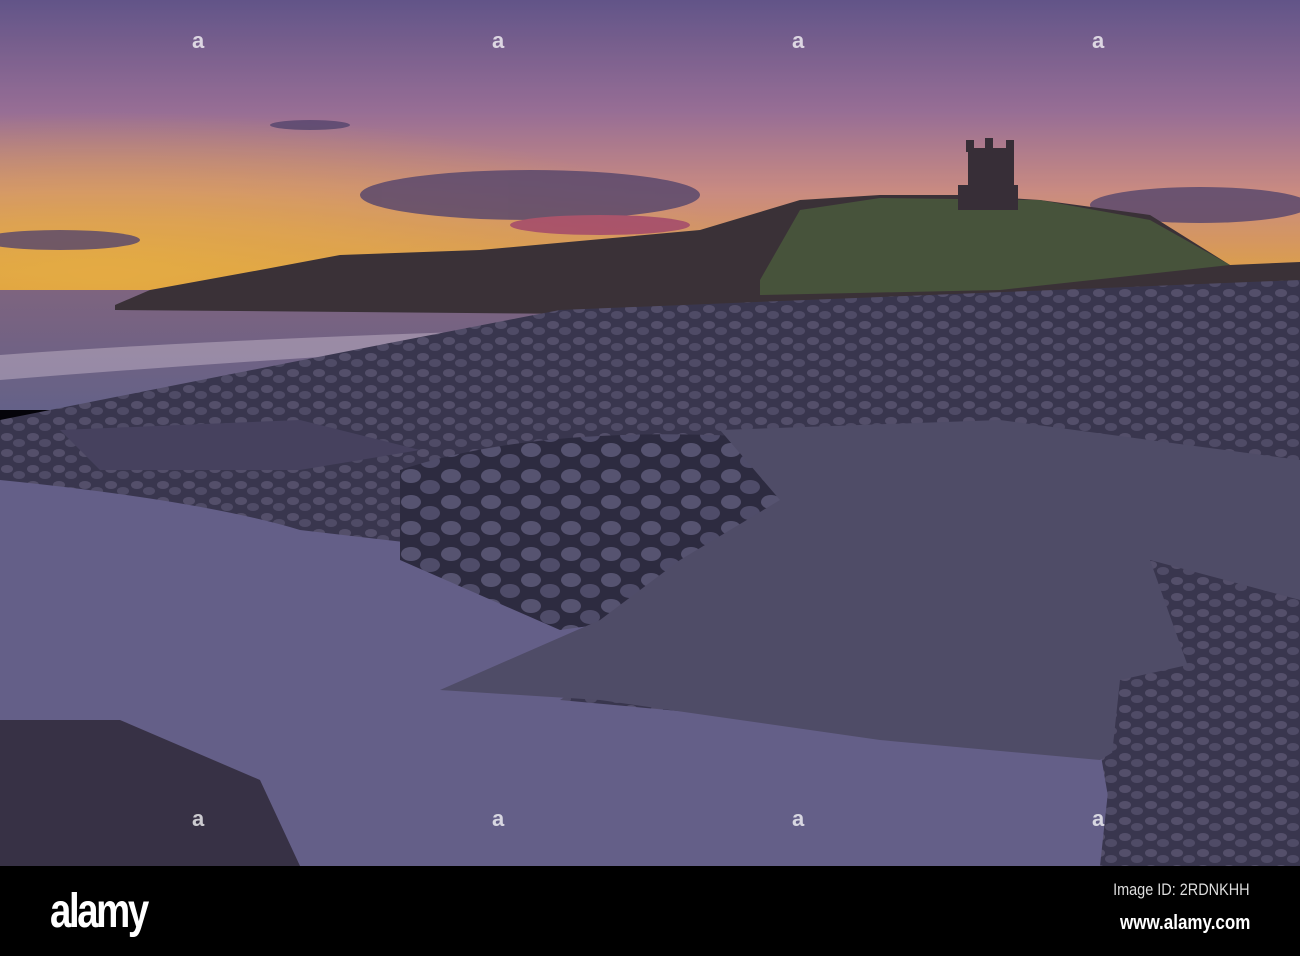 This screenshot has height=956, width=1300. I want to click on footer-bar: alamy Image ID: 2RDNKHH www.alamy.com, so click(650, 911).